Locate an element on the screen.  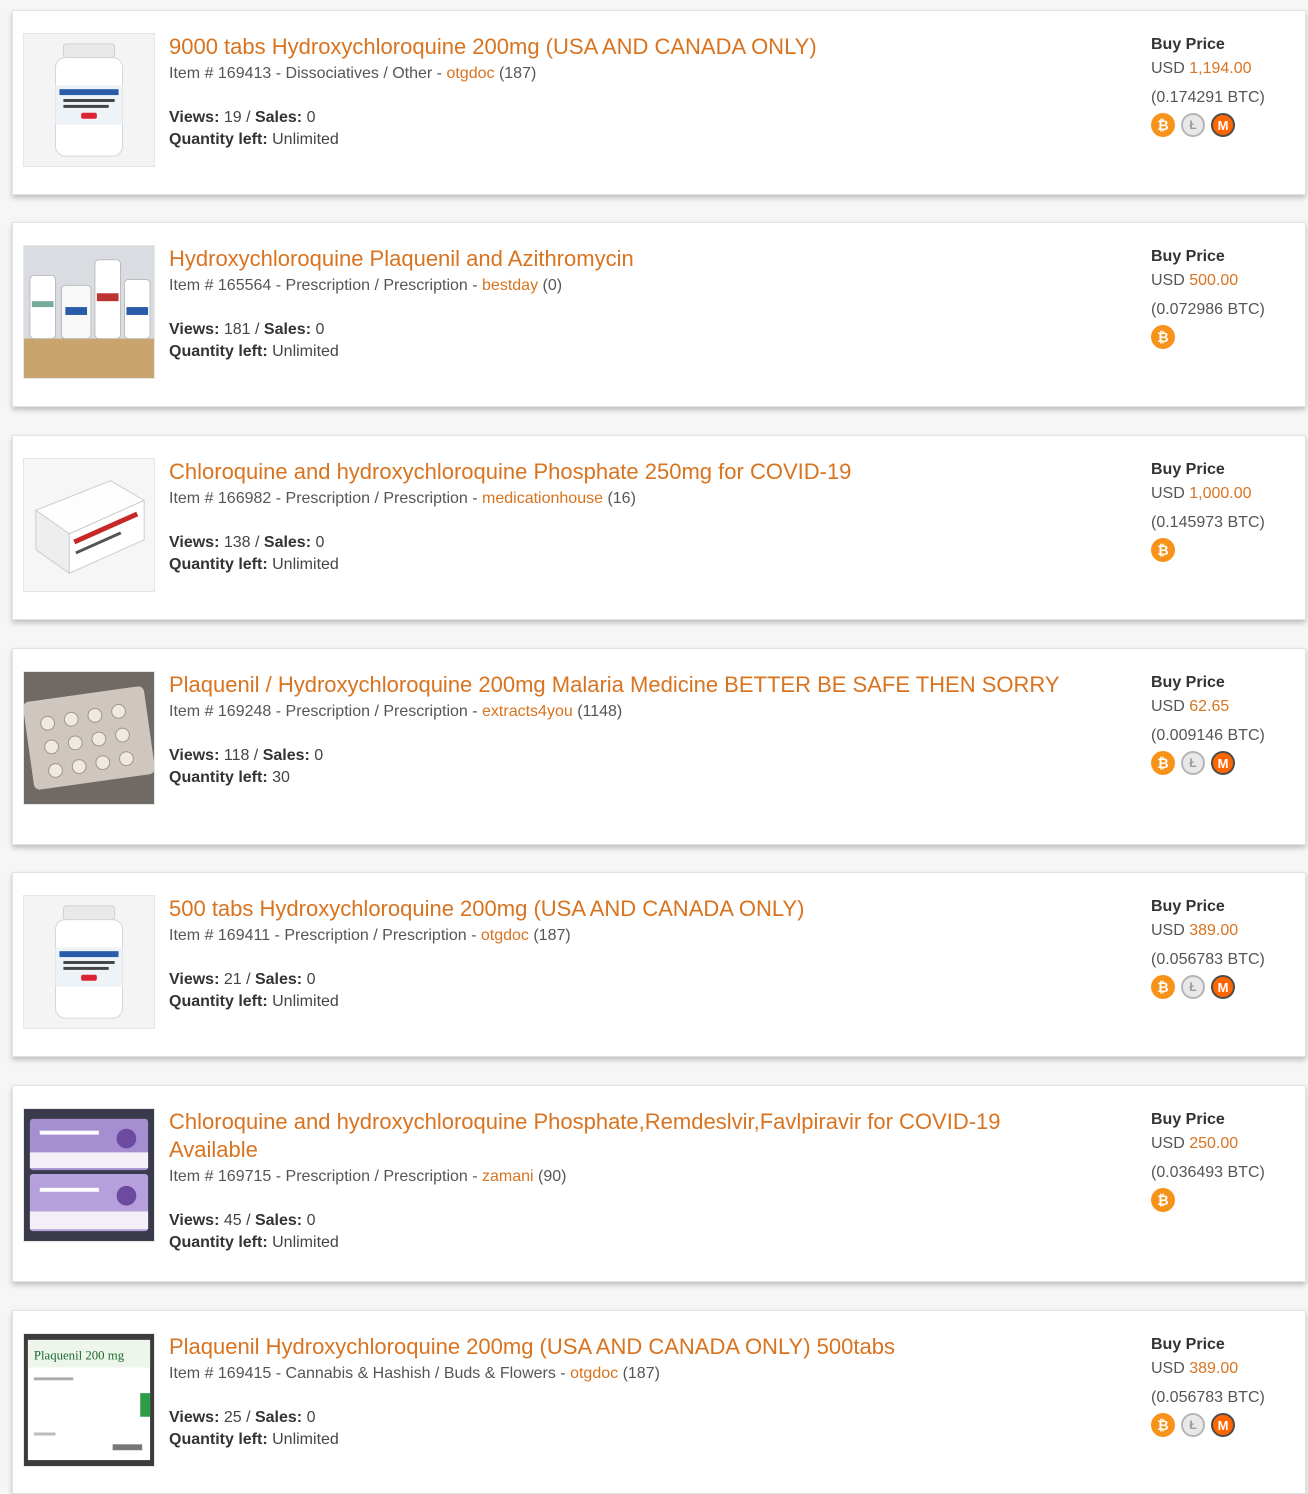
usd-price: USD 250.00 is located at coordinates (1226, 1144).